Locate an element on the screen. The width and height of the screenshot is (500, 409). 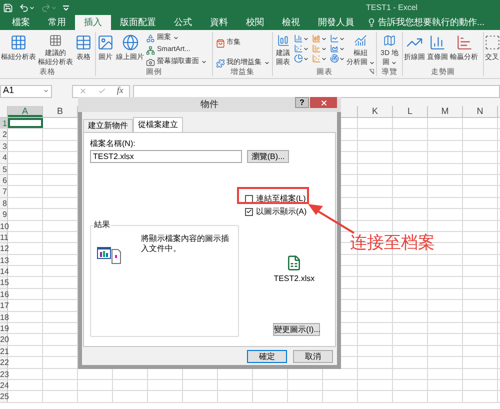
dialog-button: 取消 is located at coordinates (313, 356).